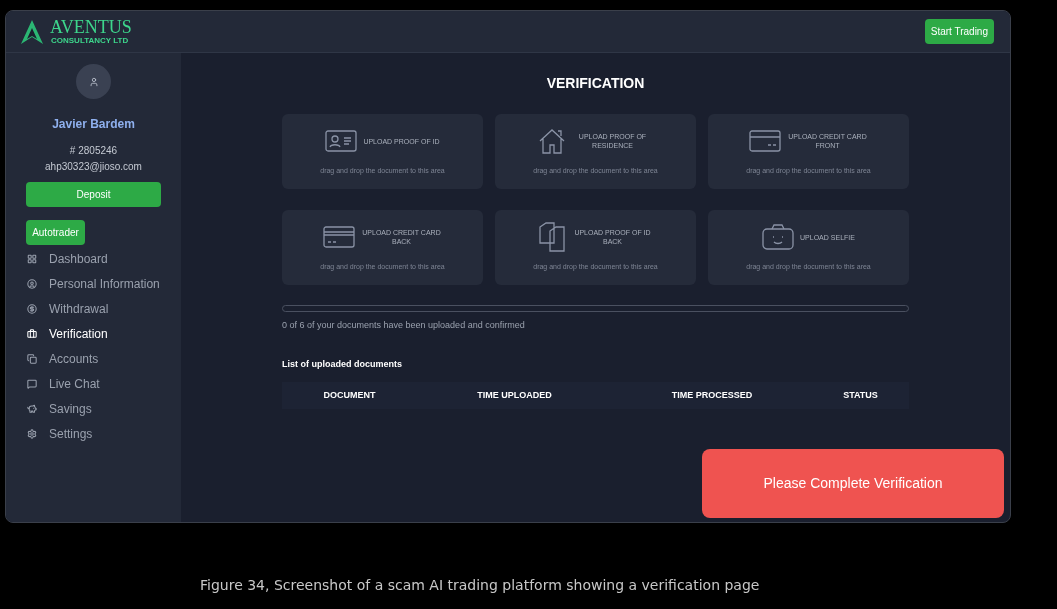 The height and width of the screenshot is (609, 1057). Describe the element at coordinates (93, 383) in the screenshot. I see `sidebar-item: Live Chat` at that location.